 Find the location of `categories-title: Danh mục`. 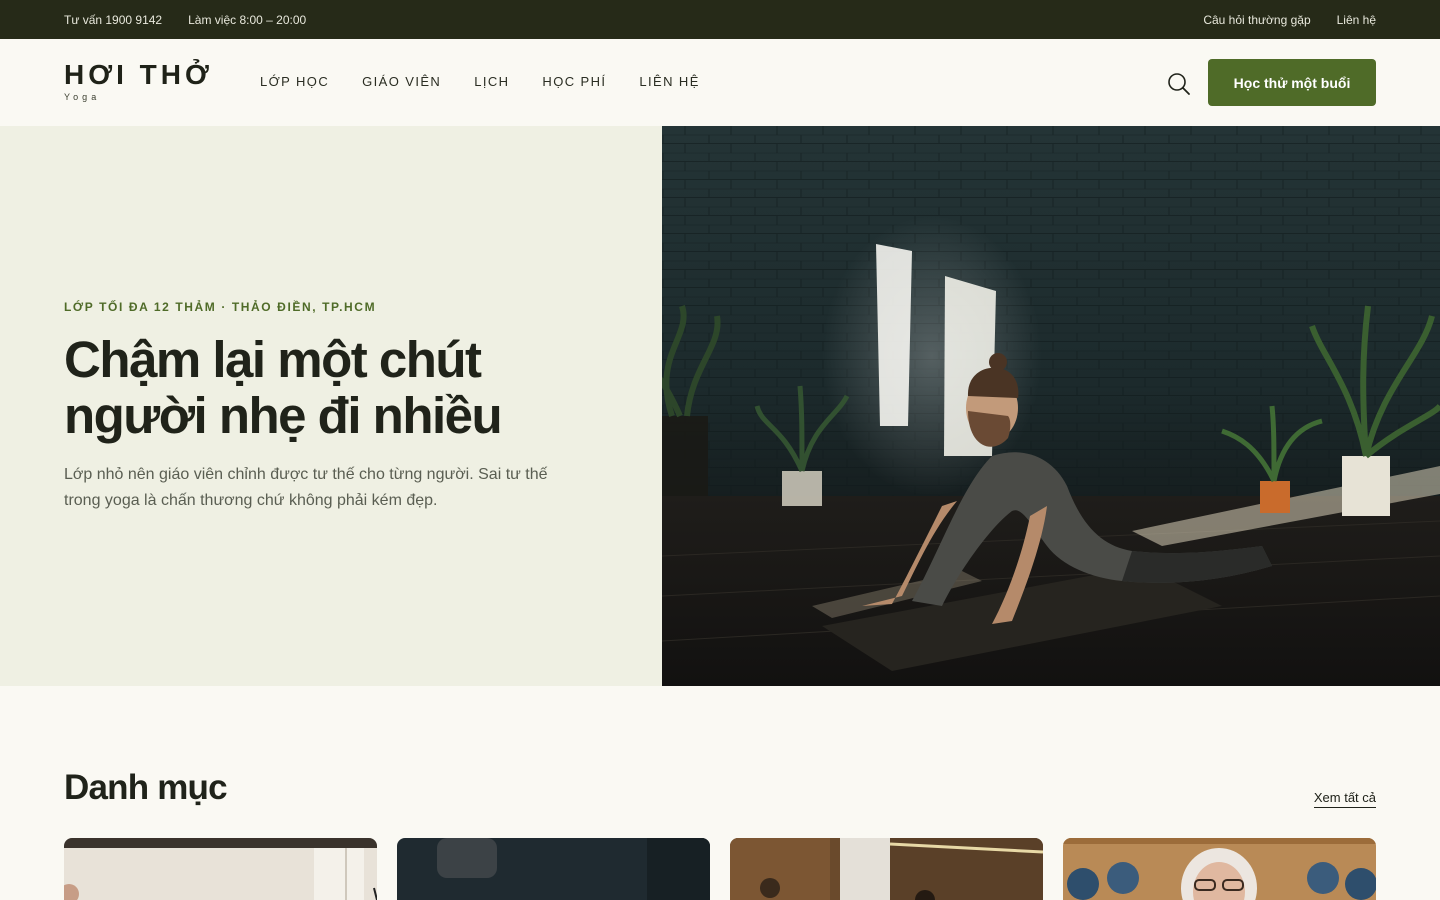

categories-title: Danh mục is located at coordinates (146, 787).